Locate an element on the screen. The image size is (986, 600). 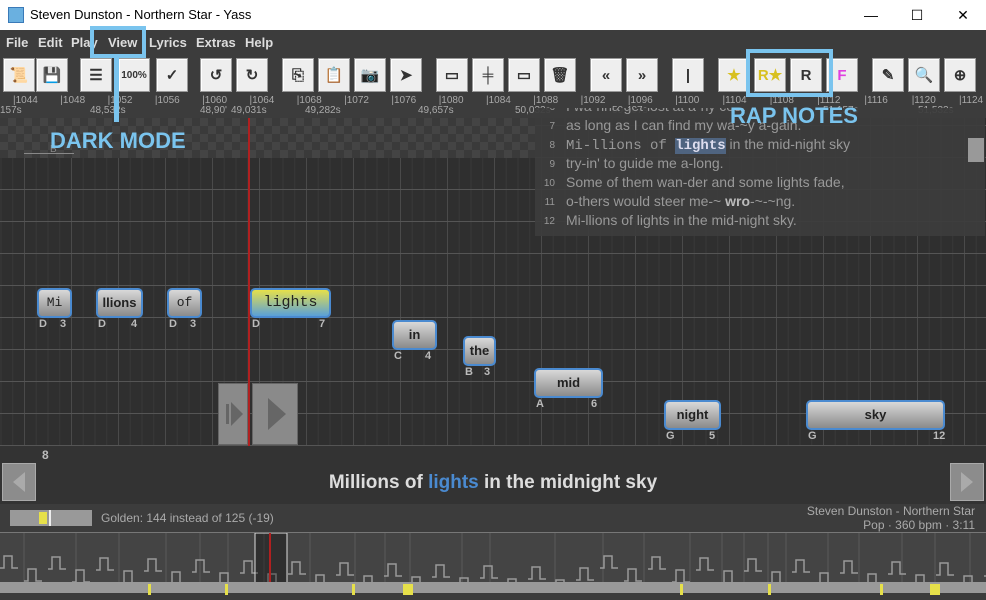
page-break-icon: | is located at coordinates (688, 75).